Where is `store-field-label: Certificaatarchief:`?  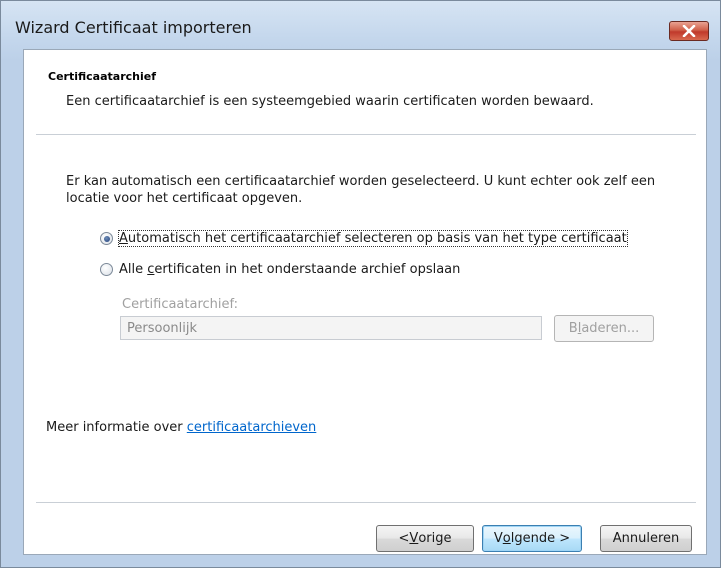
store-field-label: Certificaatarchief: is located at coordinates (180, 304).